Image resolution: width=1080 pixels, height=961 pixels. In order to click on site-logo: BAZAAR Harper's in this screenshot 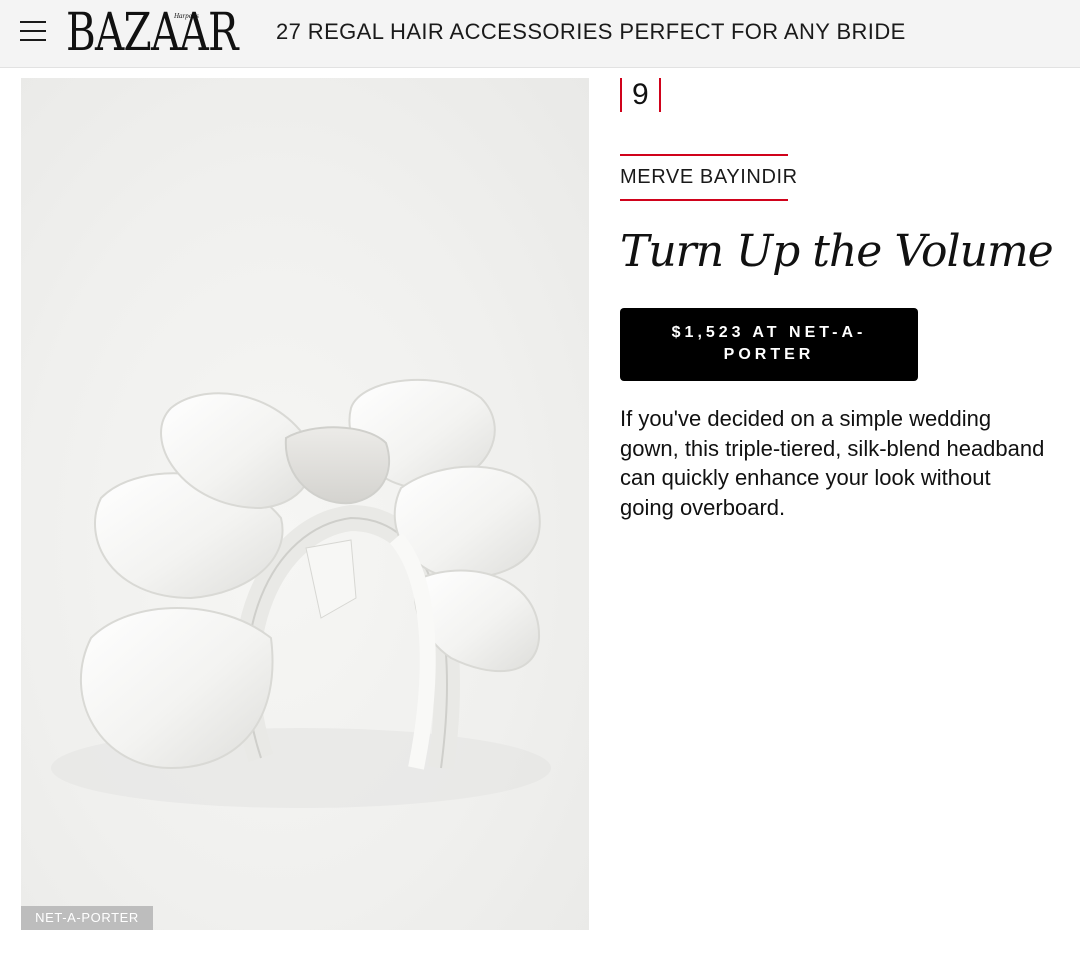, I will do `click(159, 33)`.